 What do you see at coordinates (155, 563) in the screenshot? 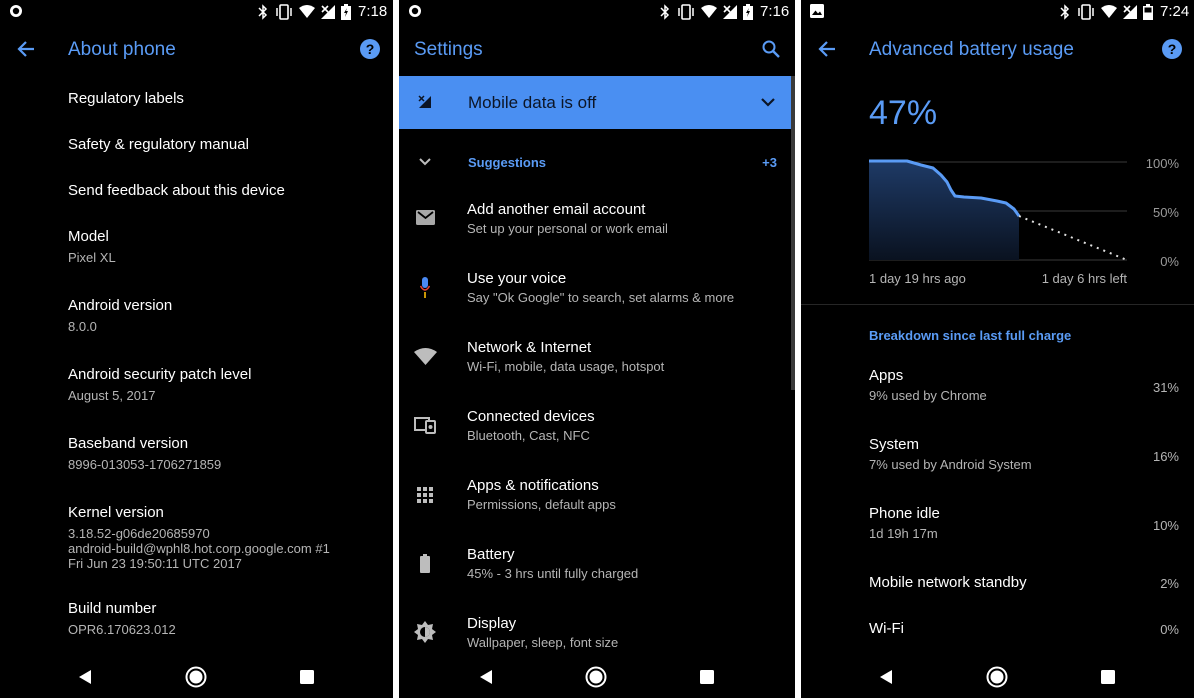
I see `item-value-line: Fri Jun 23 19:50:11 UTC 2017` at bounding box center [155, 563].